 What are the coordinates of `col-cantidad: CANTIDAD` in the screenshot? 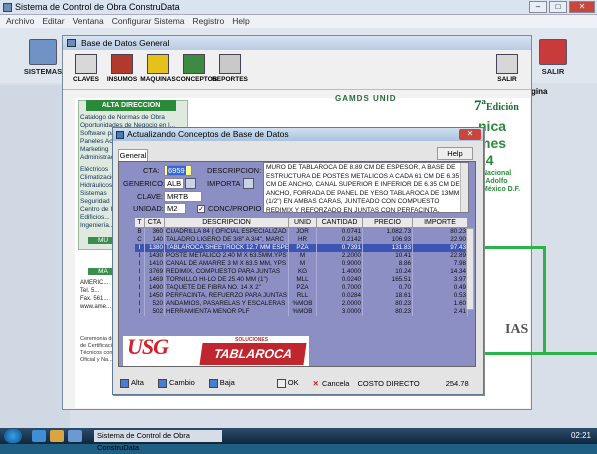 It's located at (340, 222).